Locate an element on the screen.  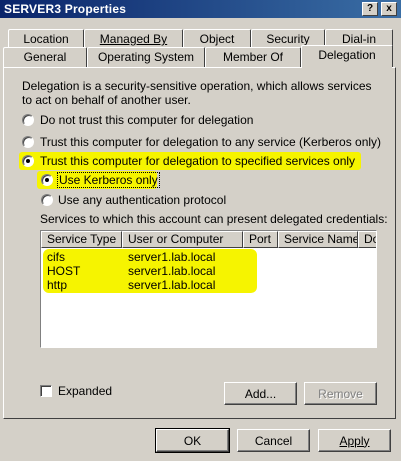
remove-button-label: Remove is located at coordinates (340, 393).